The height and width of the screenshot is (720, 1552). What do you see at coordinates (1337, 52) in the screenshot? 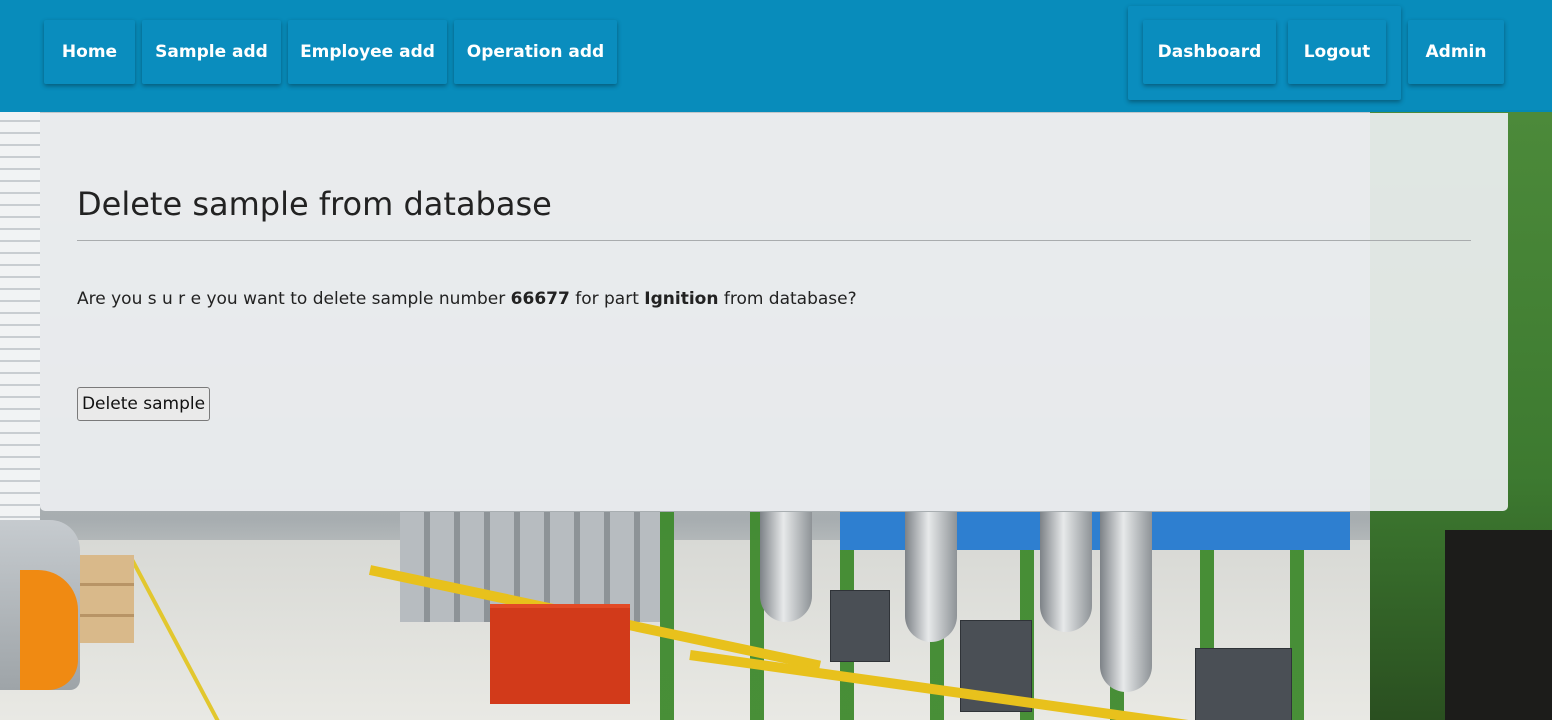
I see `nav-logout-link: Logout` at bounding box center [1337, 52].